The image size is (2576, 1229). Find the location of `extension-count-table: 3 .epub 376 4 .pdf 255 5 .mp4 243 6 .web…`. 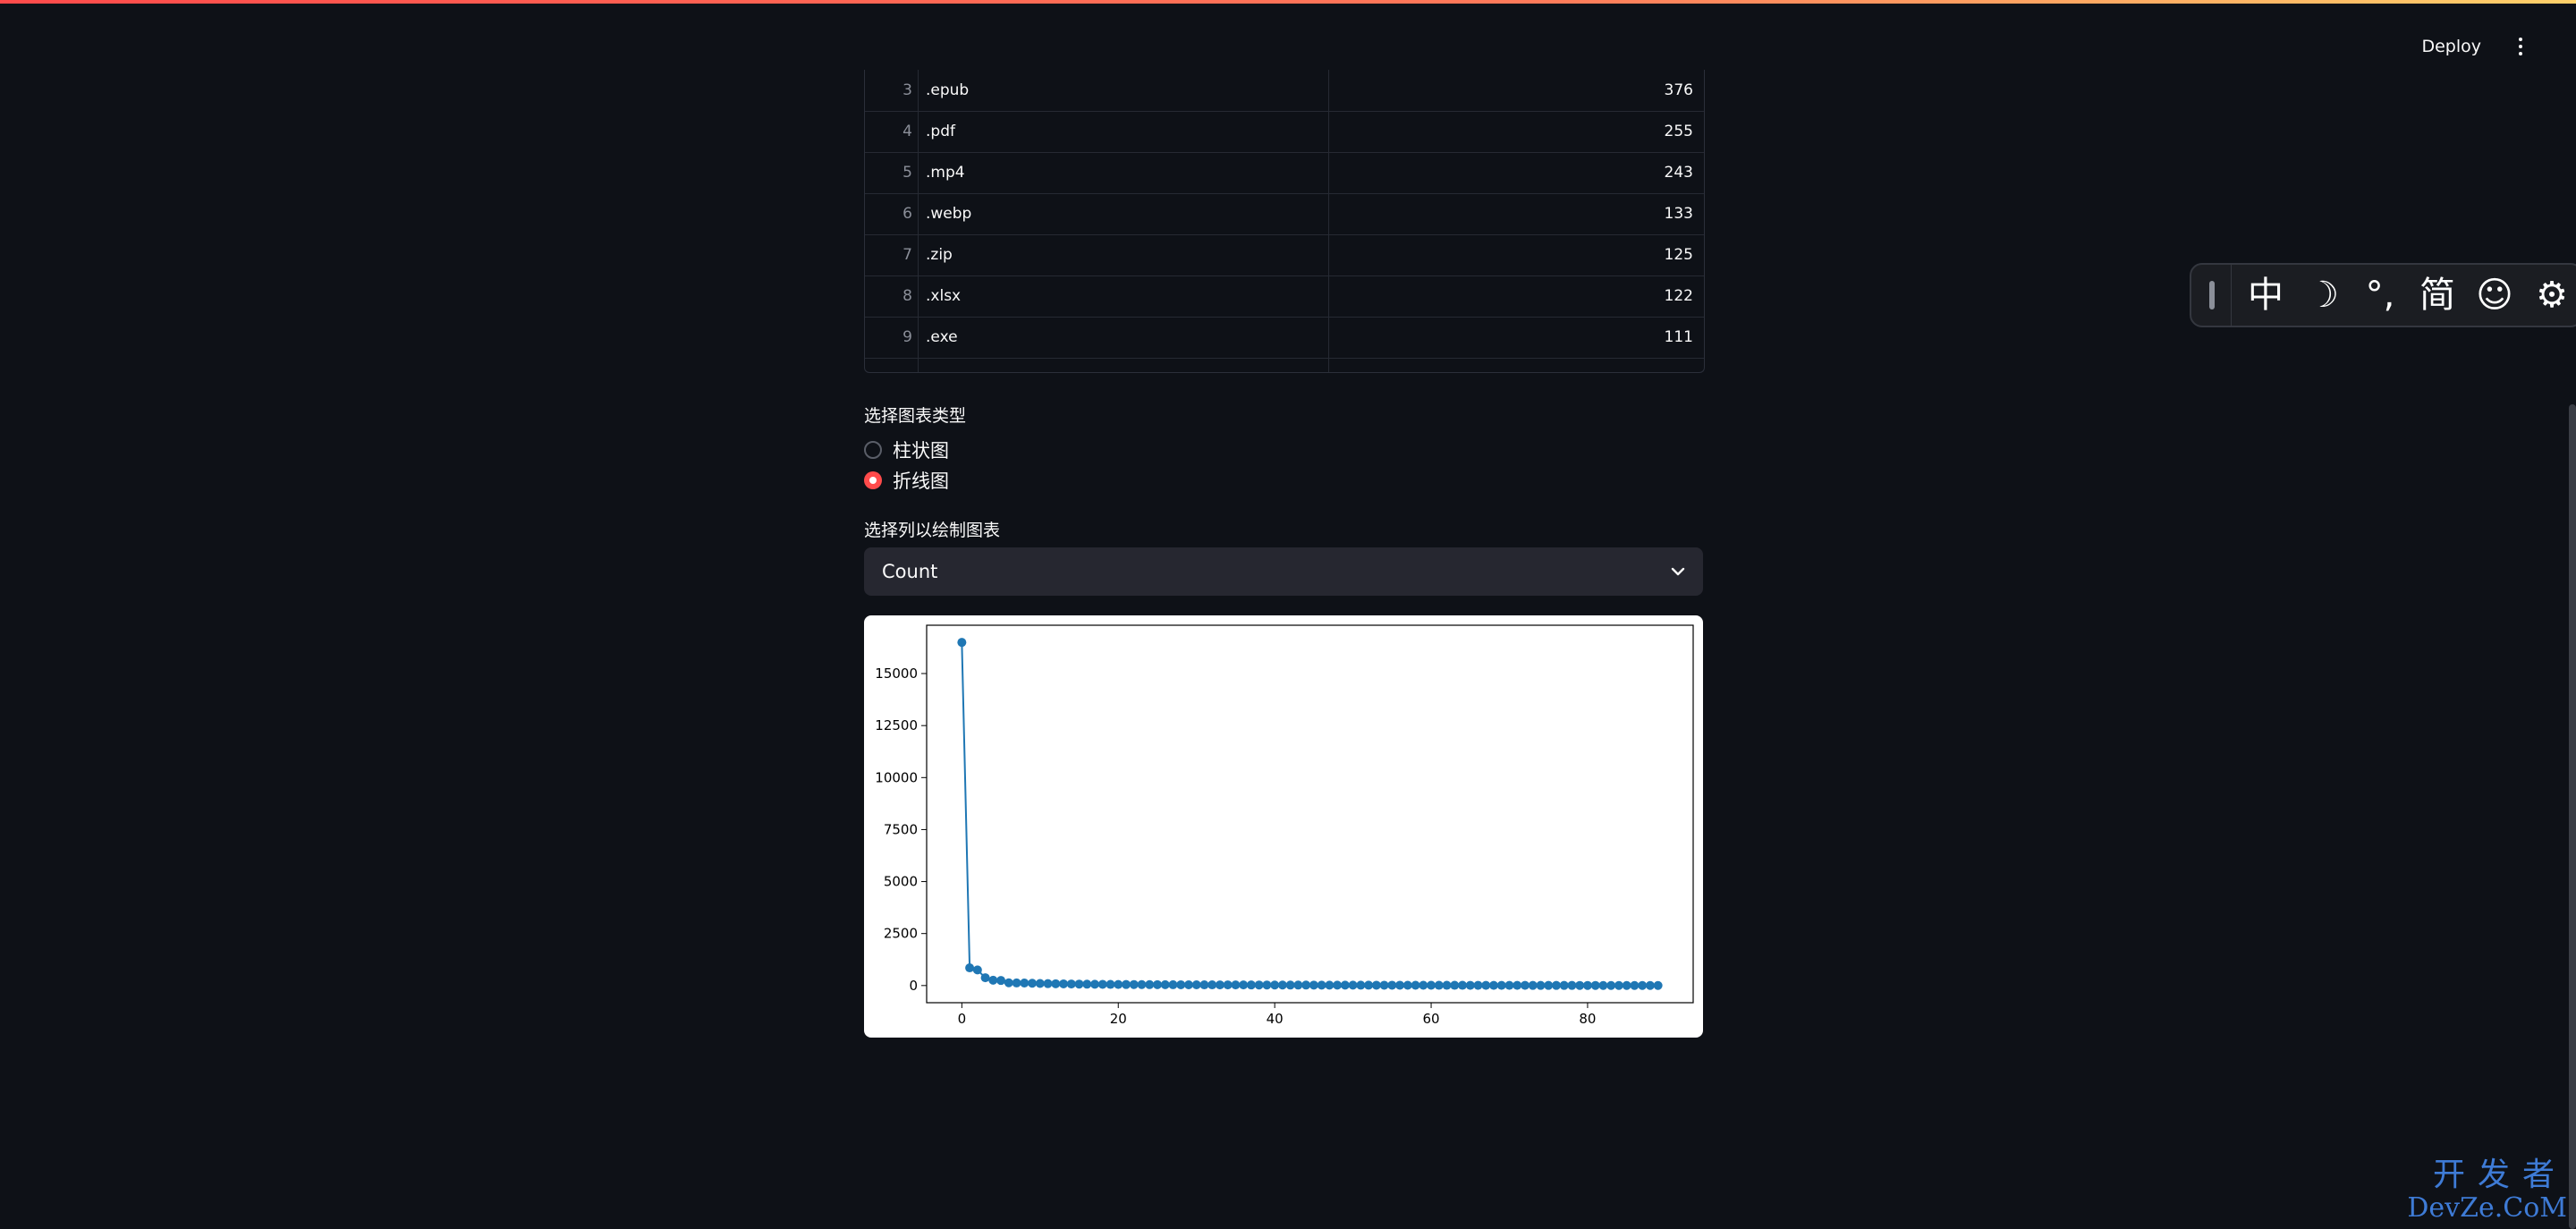

extension-count-table: 3 .epub 376 4 .pdf 255 5 .mp4 243 6 .web… is located at coordinates (1284, 221).